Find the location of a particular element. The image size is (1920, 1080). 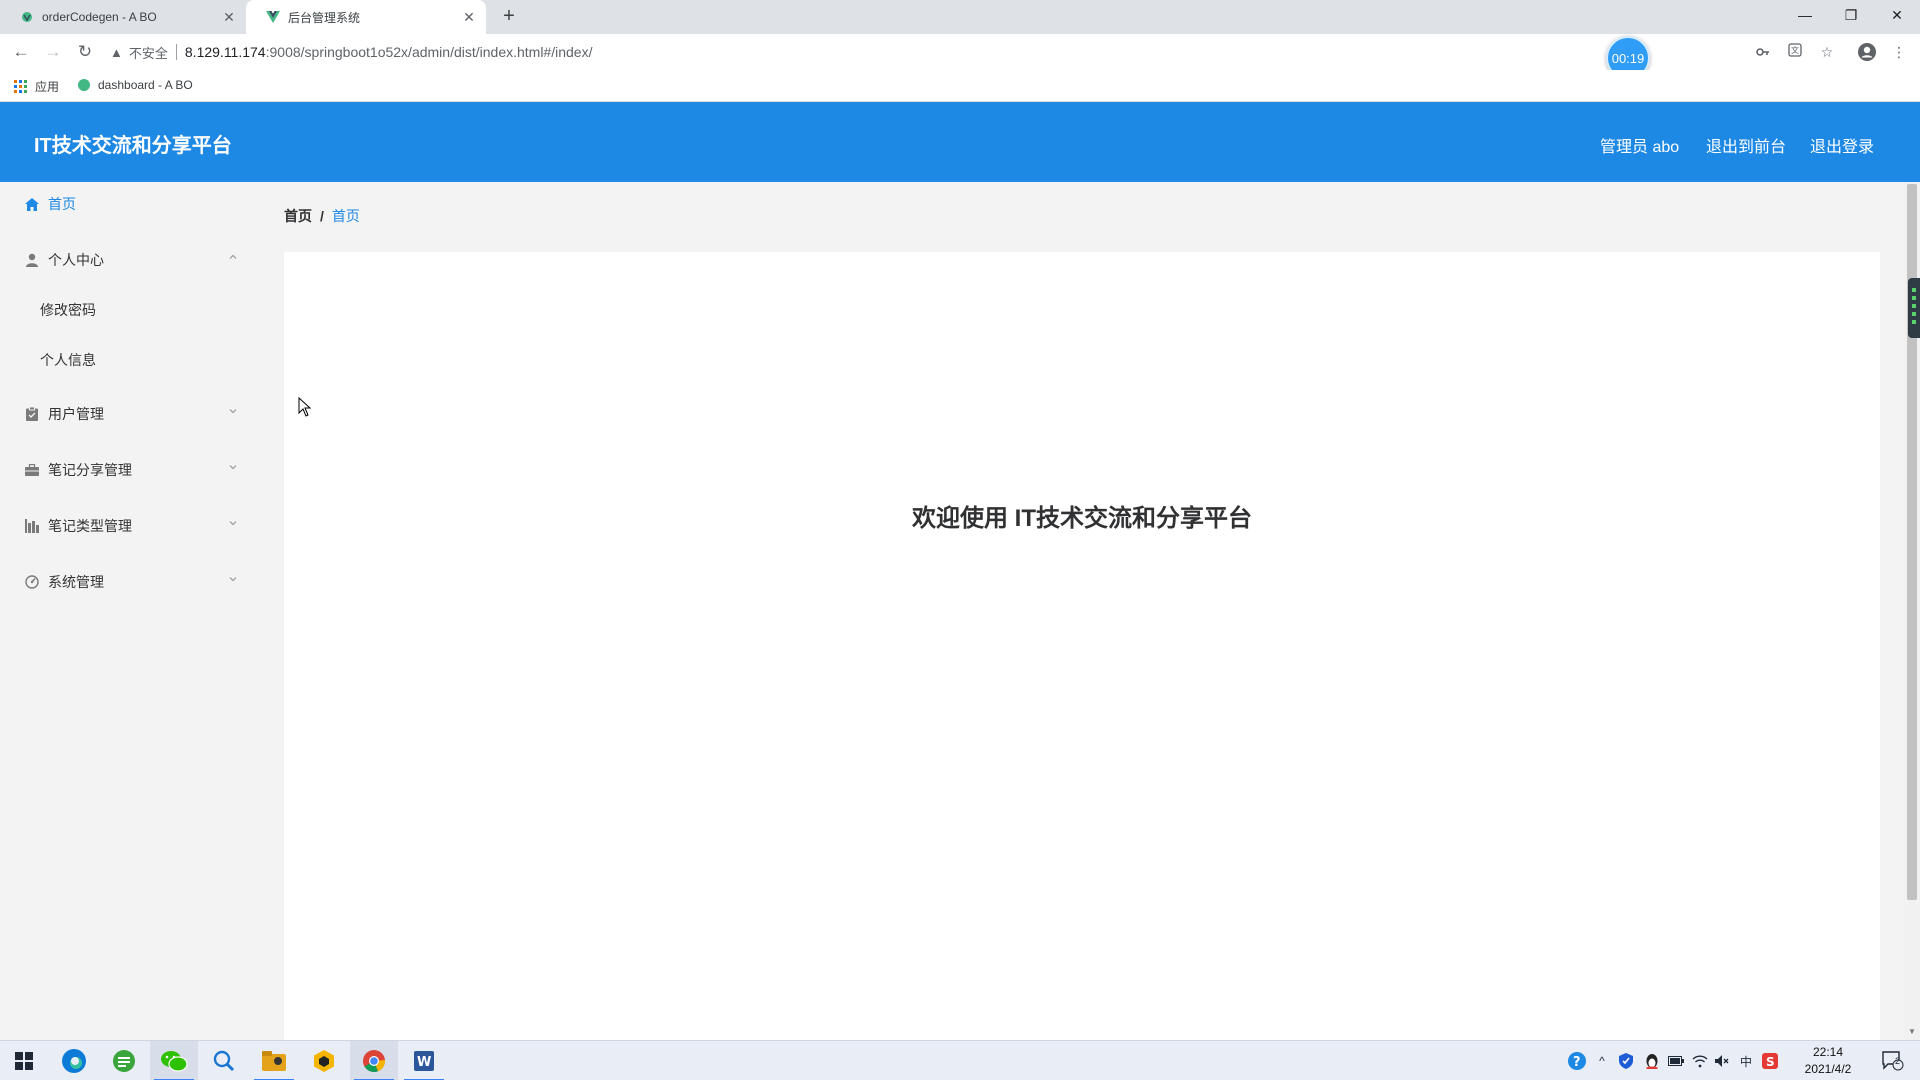

wifi-icon is located at coordinates (1700, 1061).